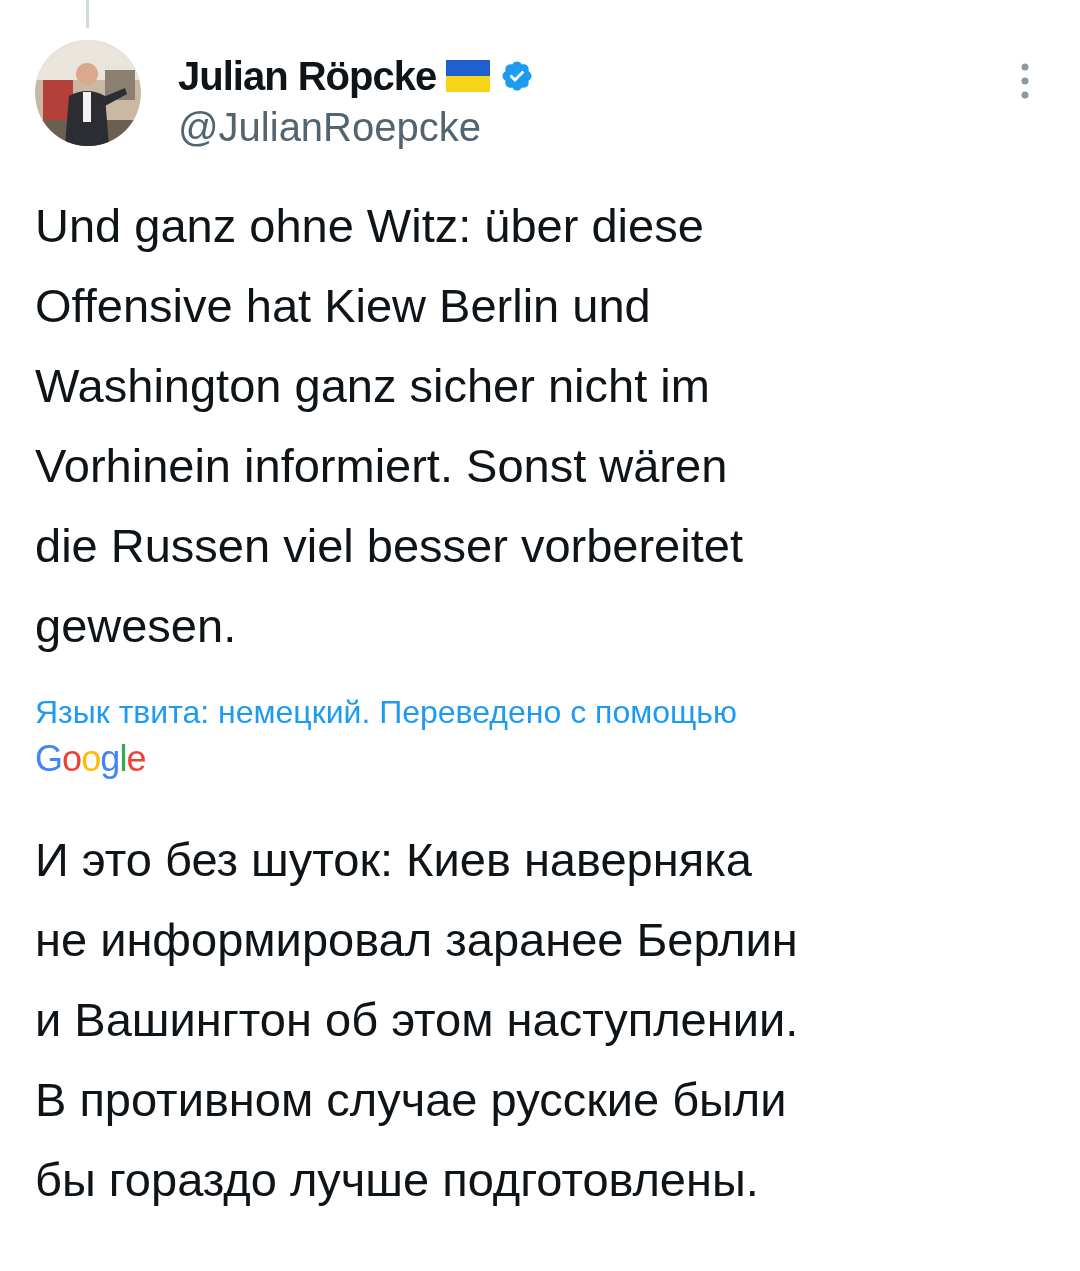 The height and width of the screenshot is (1271, 1080). I want to click on google-logo: Google, so click(90, 759).